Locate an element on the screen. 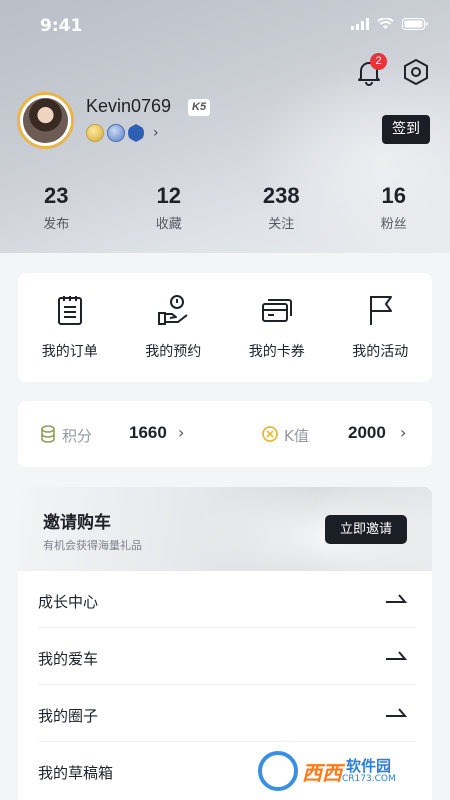  quick-action-activities: 我的活动 is located at coordinates (381, 327).